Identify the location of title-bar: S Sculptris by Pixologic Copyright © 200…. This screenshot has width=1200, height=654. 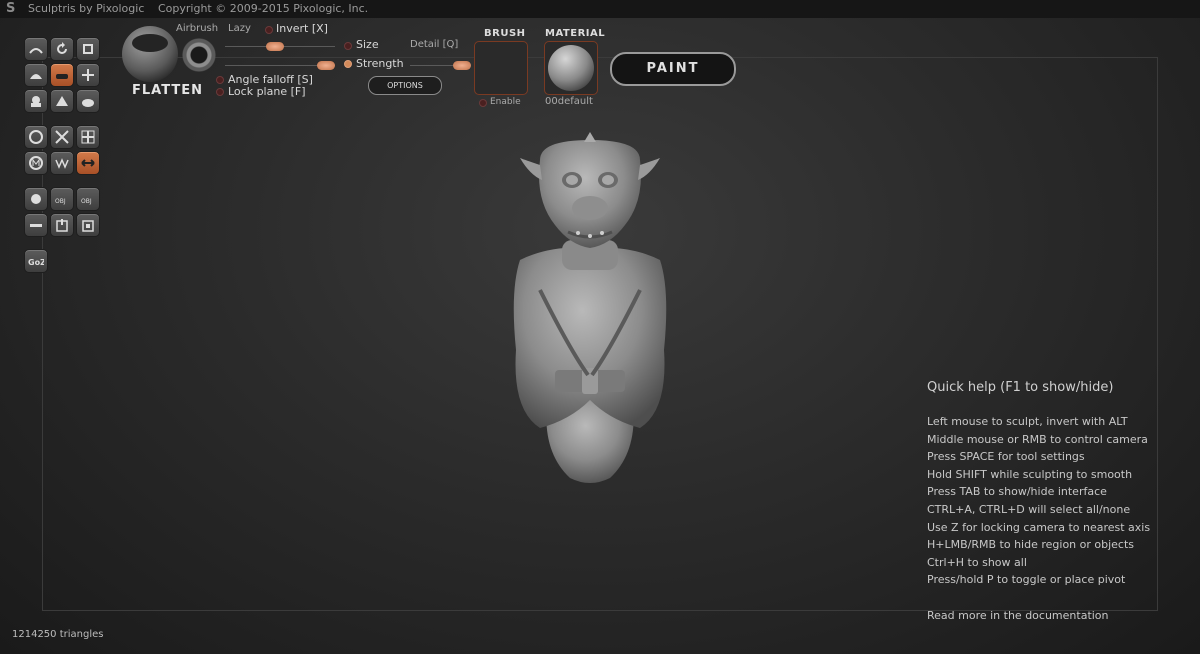
(600, 9).